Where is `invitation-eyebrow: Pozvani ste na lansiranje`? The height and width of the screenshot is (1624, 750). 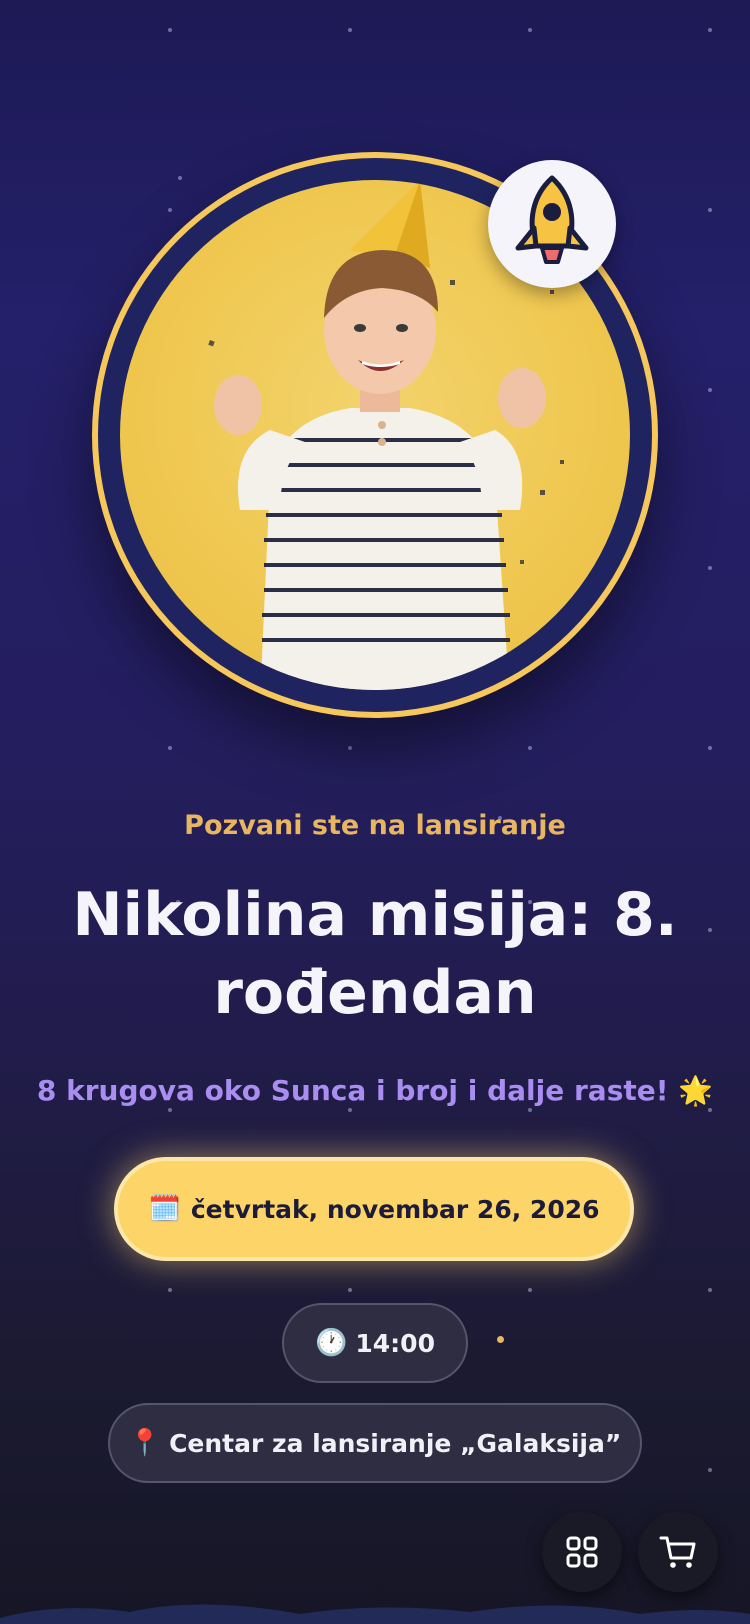
invitation-eyebrow: Pozvani ste na lansiranje is located at coordinates (375, 825).